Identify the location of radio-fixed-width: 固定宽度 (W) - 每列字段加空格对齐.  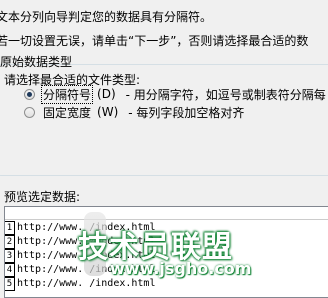
(134, 112).